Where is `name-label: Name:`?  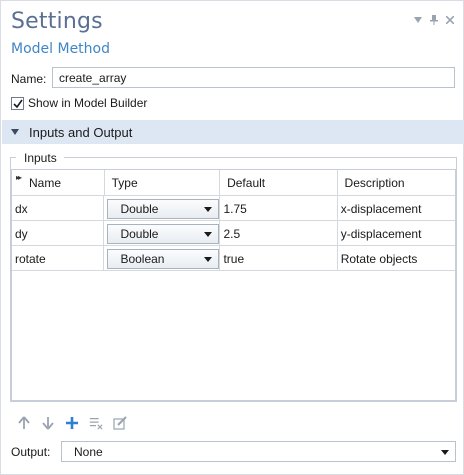 name-label: Name: is located at coordinates (29, 79).